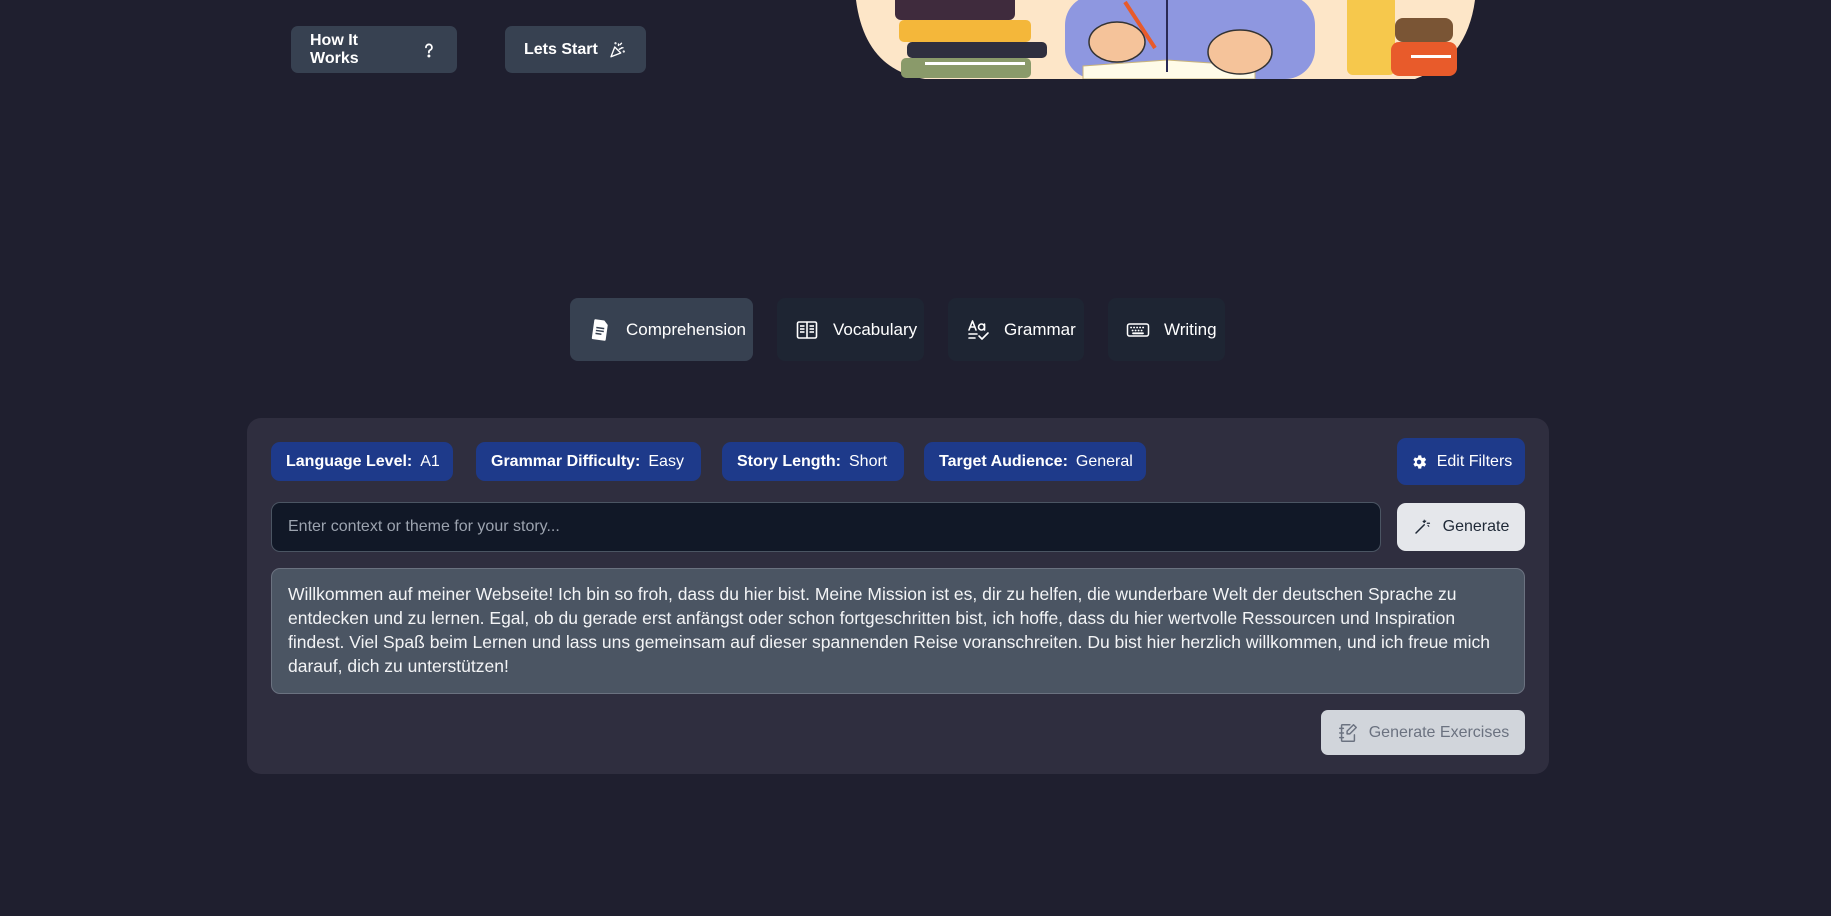 The height and width of the screenshot is (916, 1831). What do you see at coordinates (429, 50) in the screenshot?
I see `question-mark-icon` at bounding box center [429, 50].